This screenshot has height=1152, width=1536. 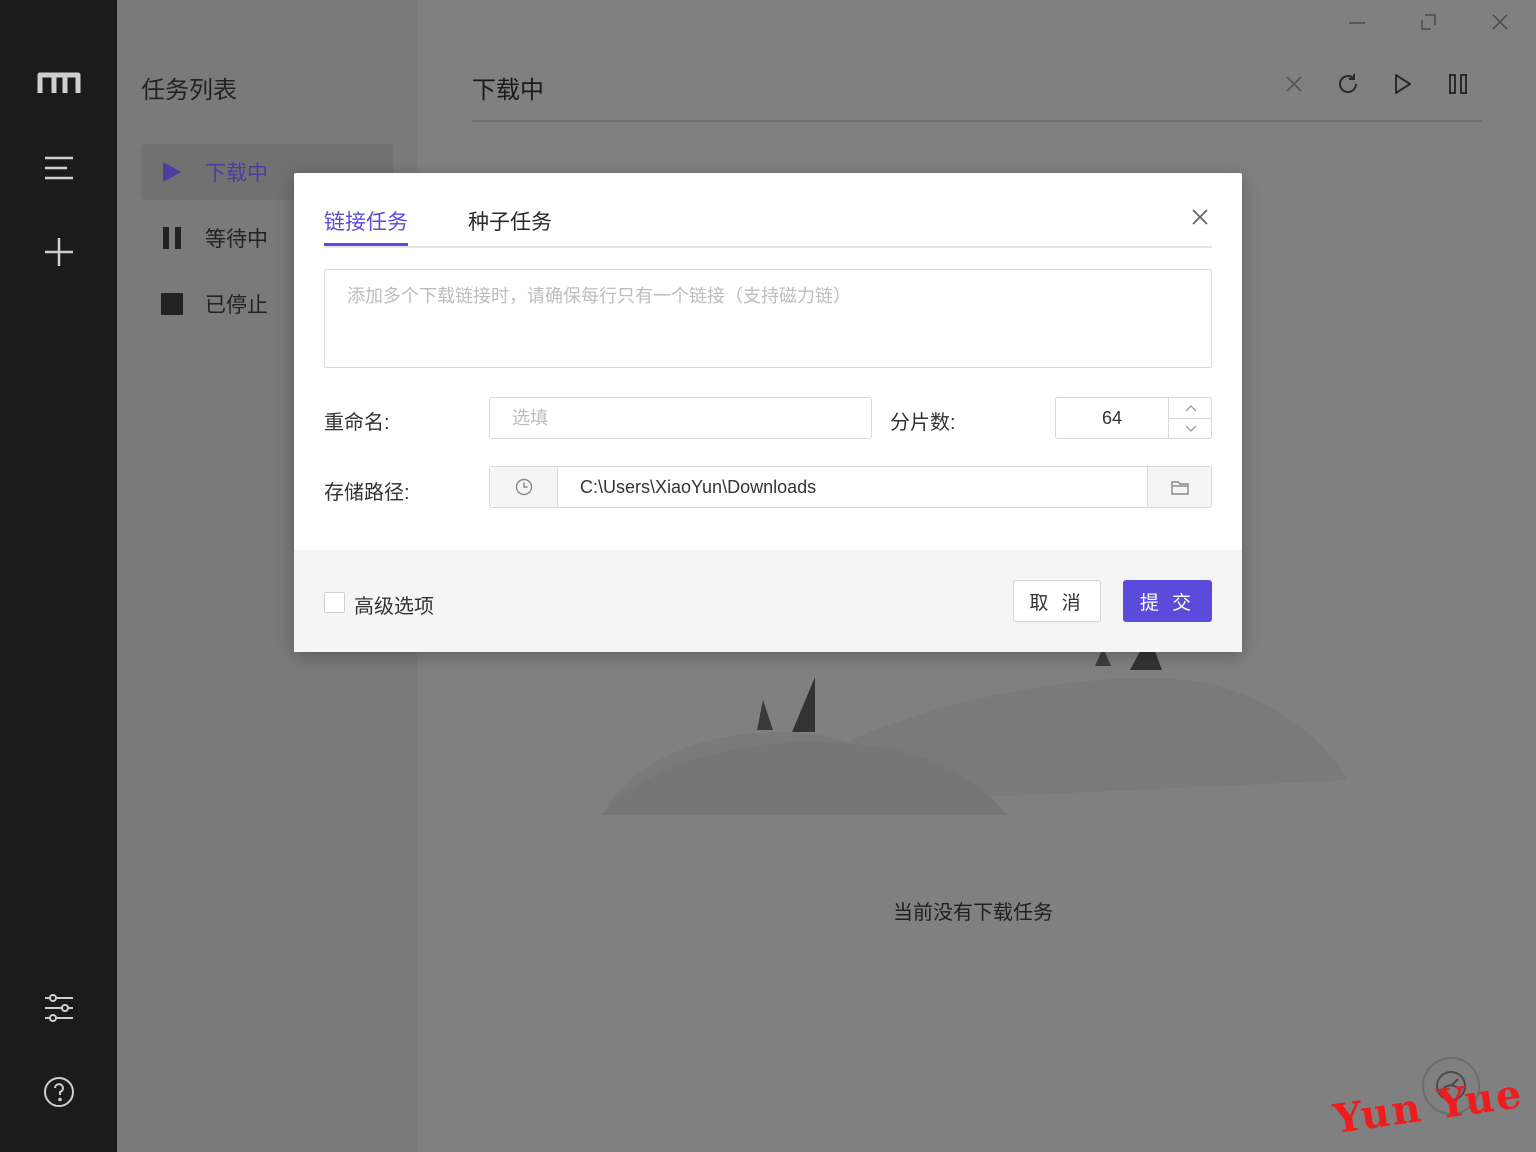 I want to click on title-divider, so click(x=977, y=121).